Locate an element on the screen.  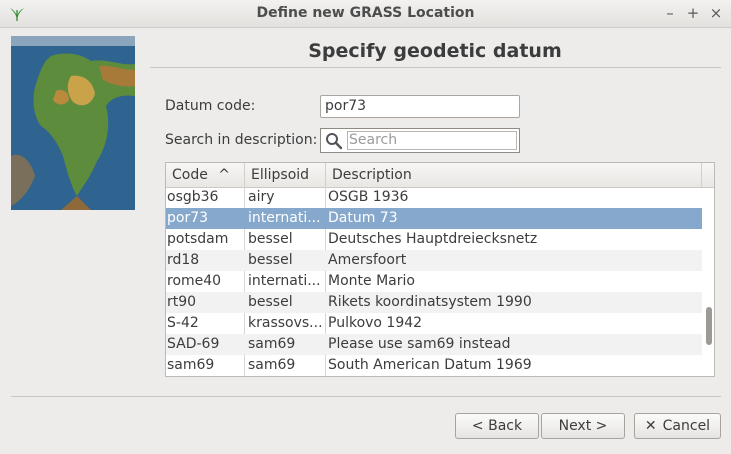
search-field is located at coordinates (420, 140).